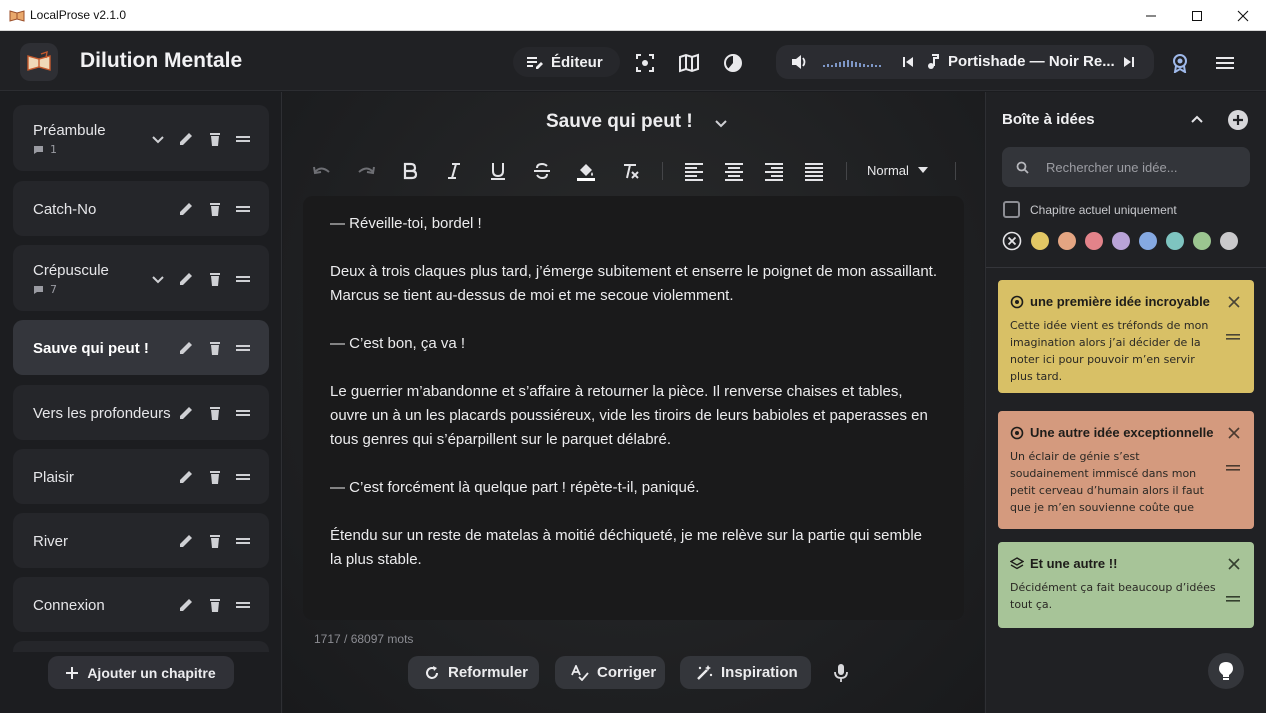 The image size is (1266, 713). I want to click on chapter-item-partial, so click(141, 646).